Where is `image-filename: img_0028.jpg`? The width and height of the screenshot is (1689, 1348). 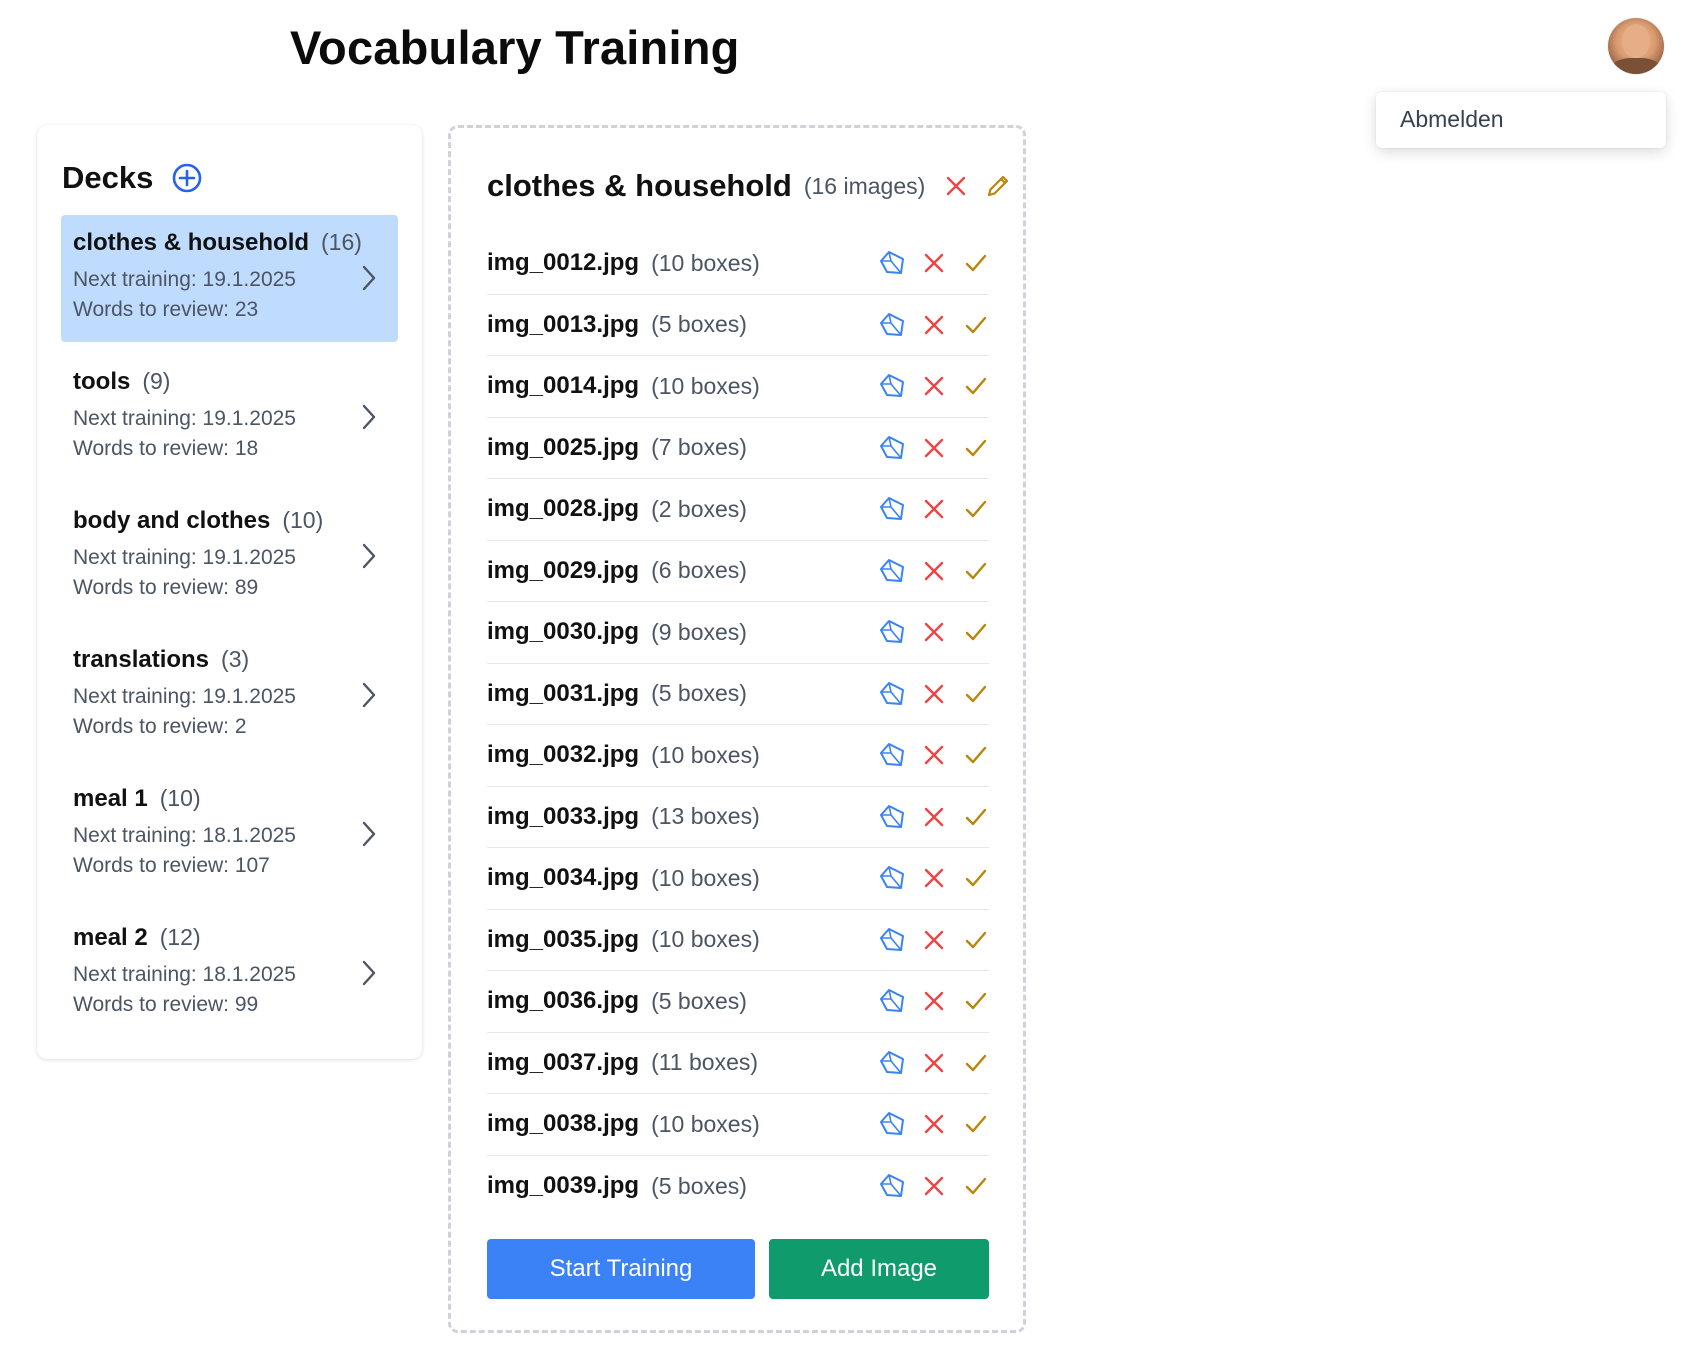
image-filename: img_0028.jpg is located at coordinates (563, 509).